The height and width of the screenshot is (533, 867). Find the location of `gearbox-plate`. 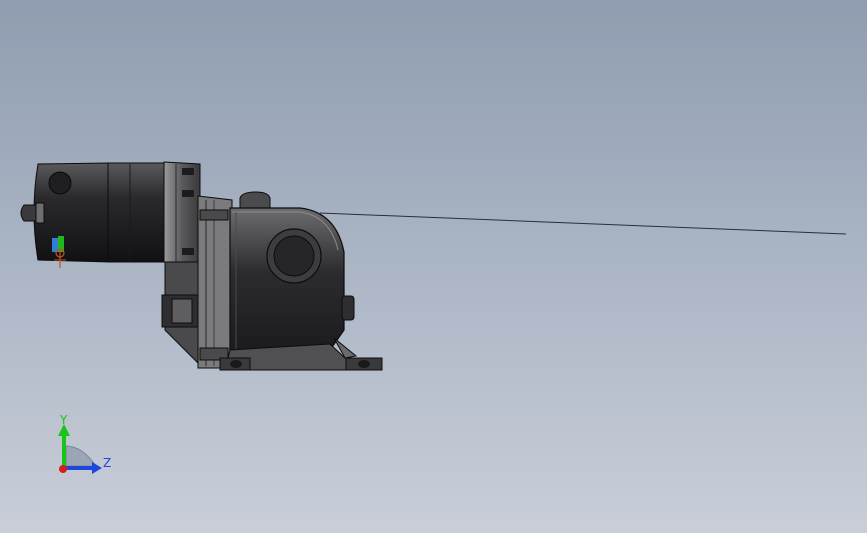

gearbox-plate is located at coordinates (215, 282).